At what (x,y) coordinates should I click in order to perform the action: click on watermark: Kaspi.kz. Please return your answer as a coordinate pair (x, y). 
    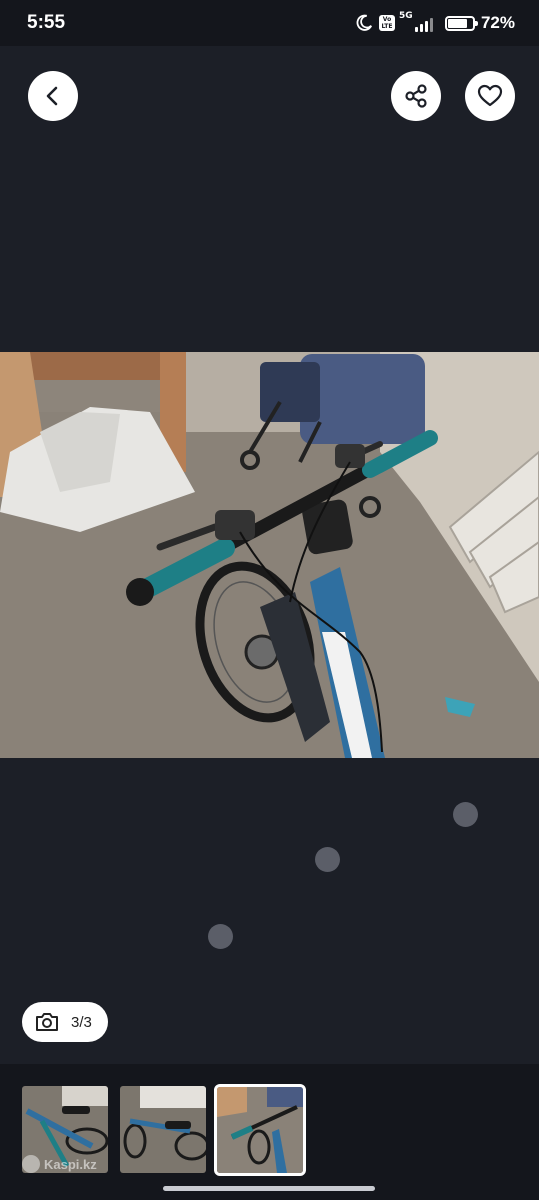
    Looking at the image, I should click on (59, 1164).